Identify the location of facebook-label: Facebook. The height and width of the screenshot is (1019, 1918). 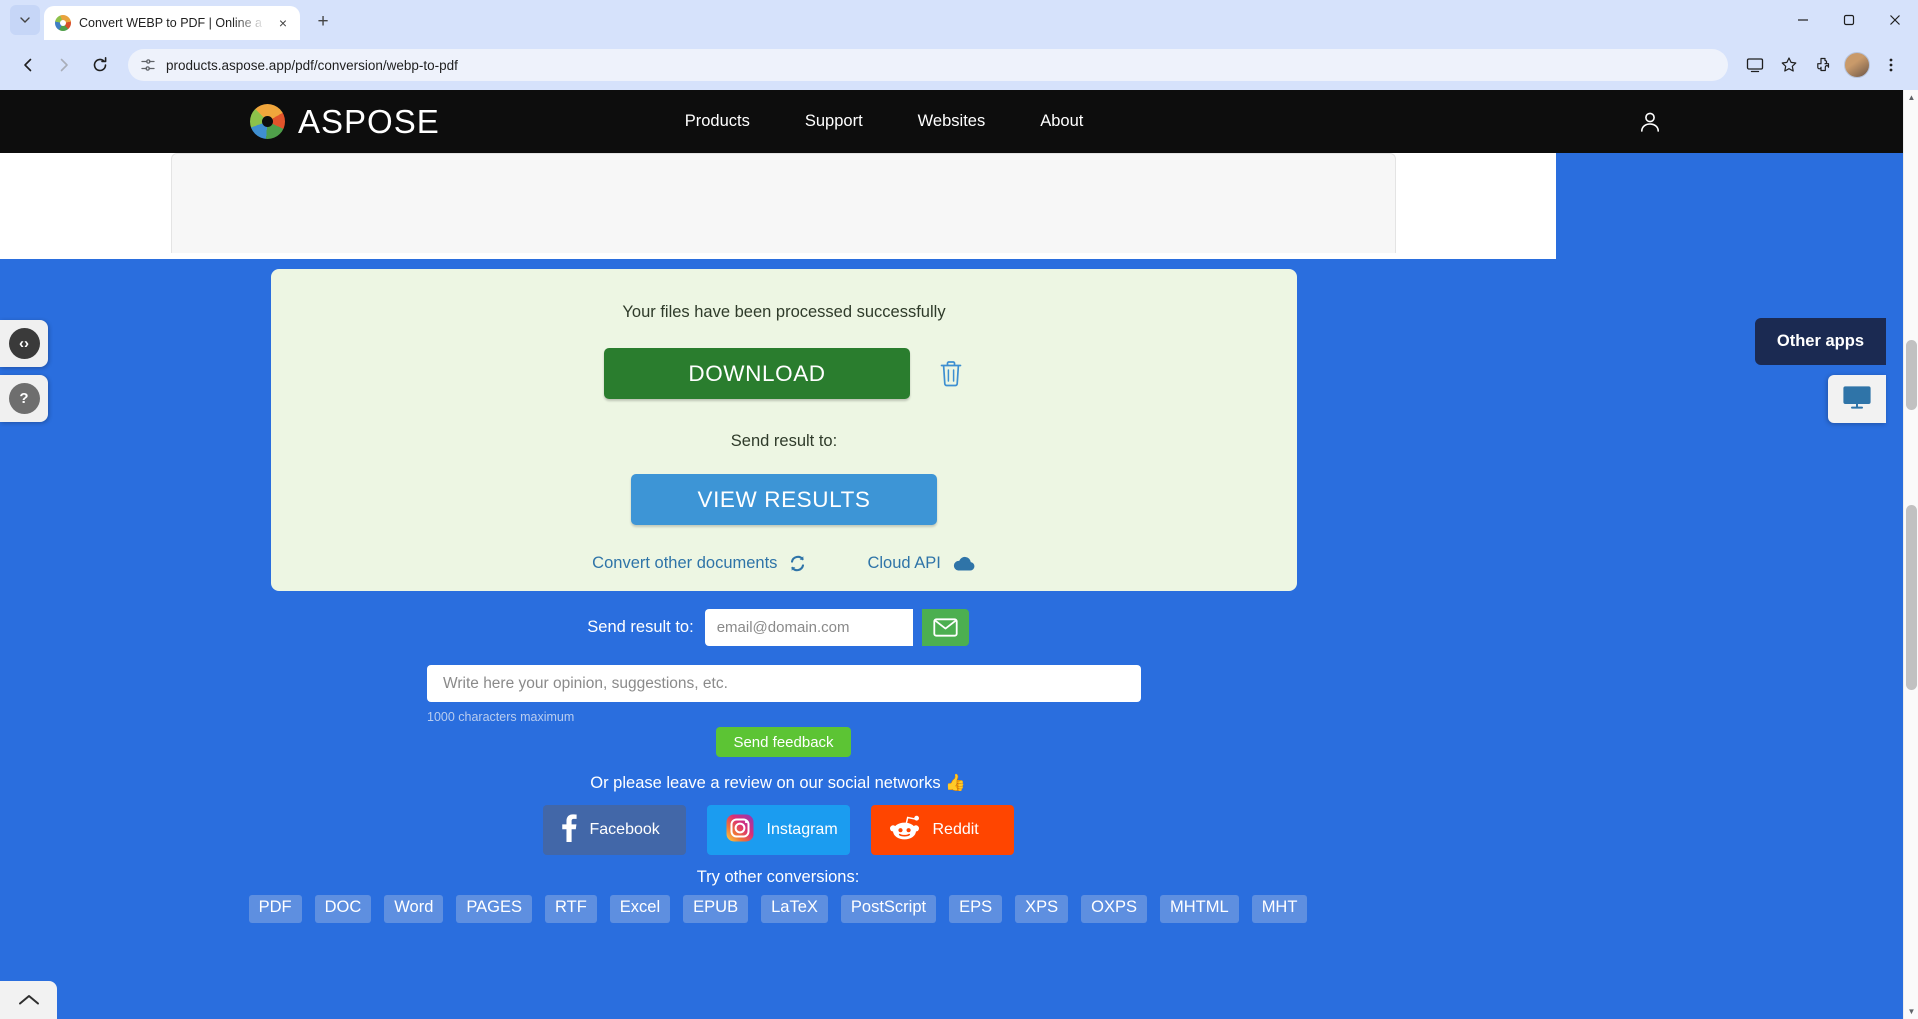
(624, 829).